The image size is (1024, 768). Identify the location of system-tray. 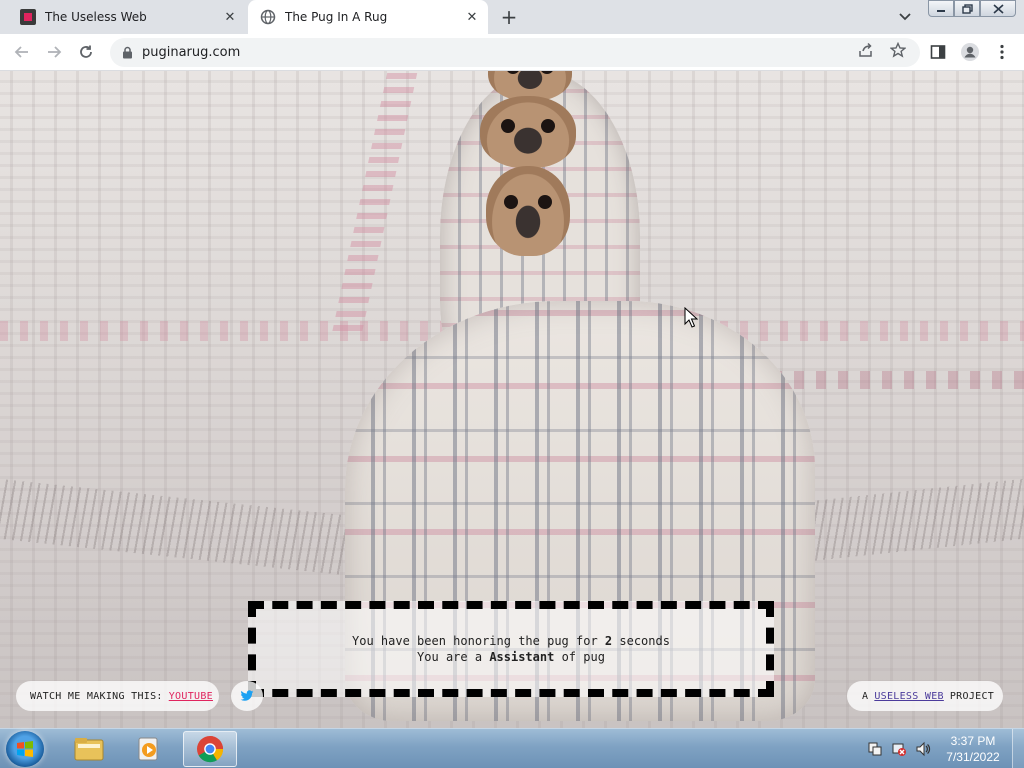
(899, 748).